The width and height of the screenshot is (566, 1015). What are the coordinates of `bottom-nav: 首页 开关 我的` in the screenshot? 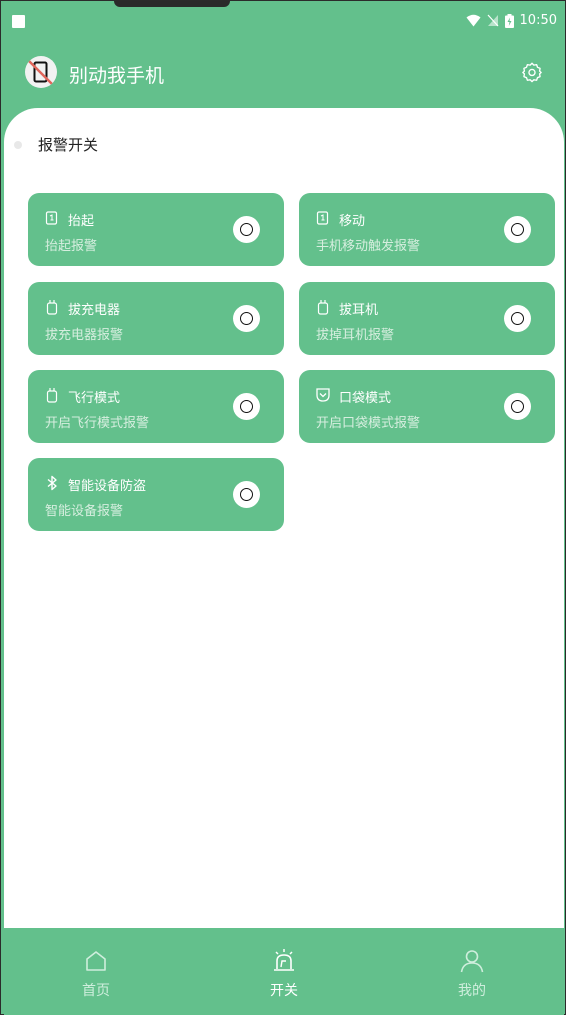 It's located at (284, 976).